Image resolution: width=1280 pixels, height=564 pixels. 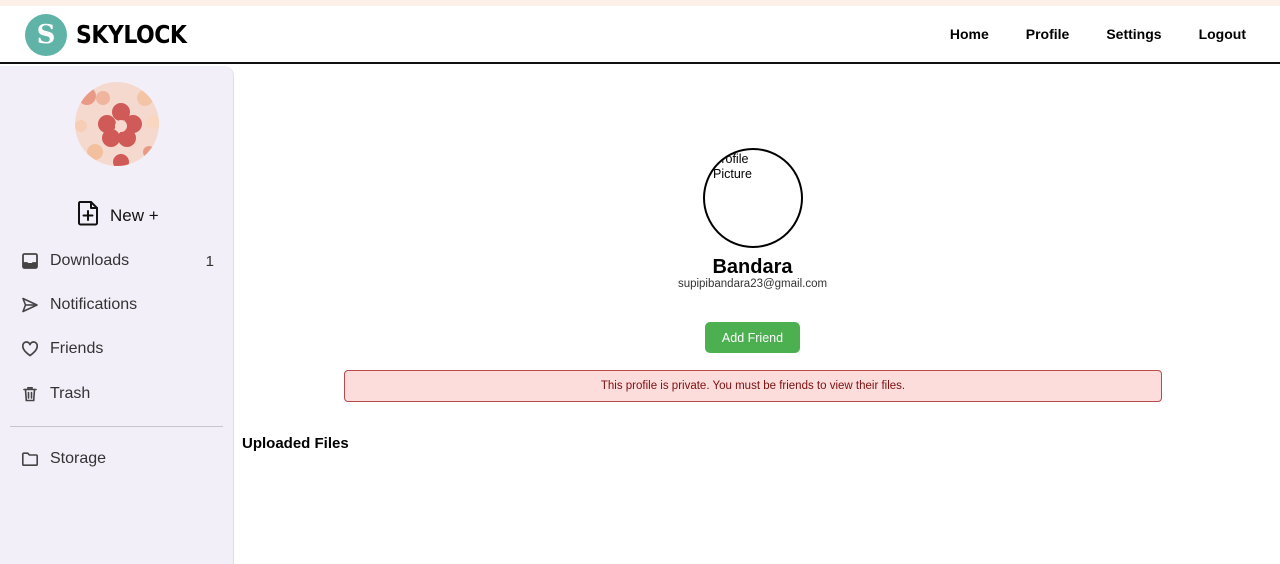 What do you see at coordinates (209, 261) in the screenshot?
I see `downloads-count-badge: 1` at bounding box center [209, 261].